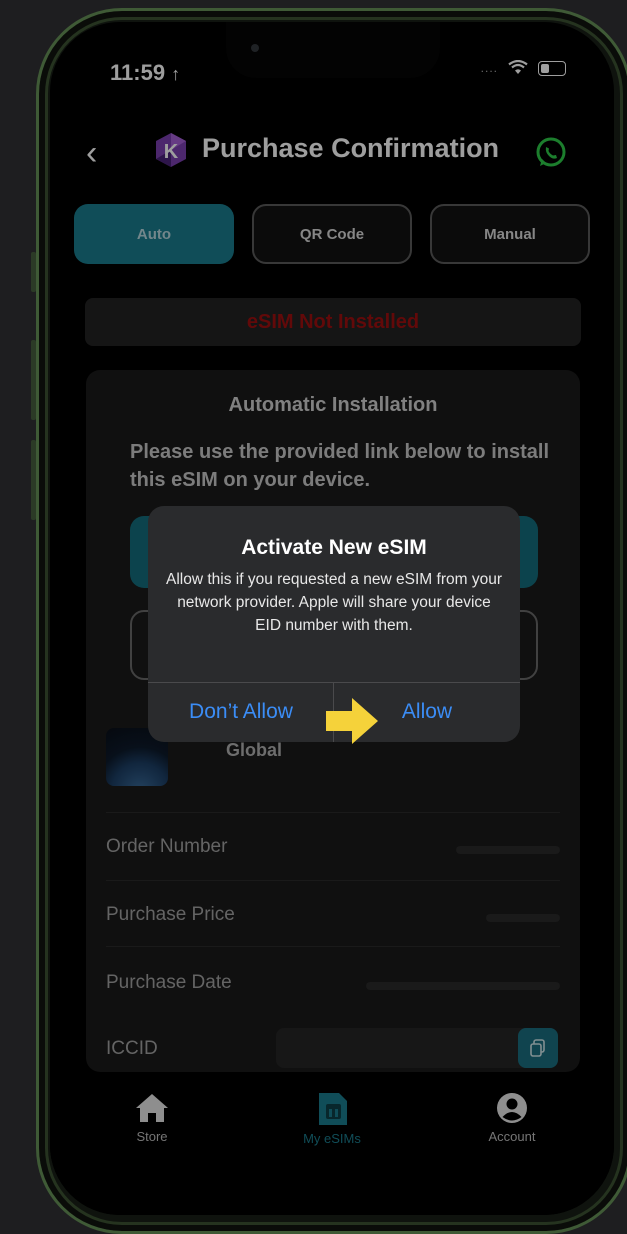 Image resolution: width=627 pixels, height=1234 pixels. I want to click on mute-switch, so click(33, 272).